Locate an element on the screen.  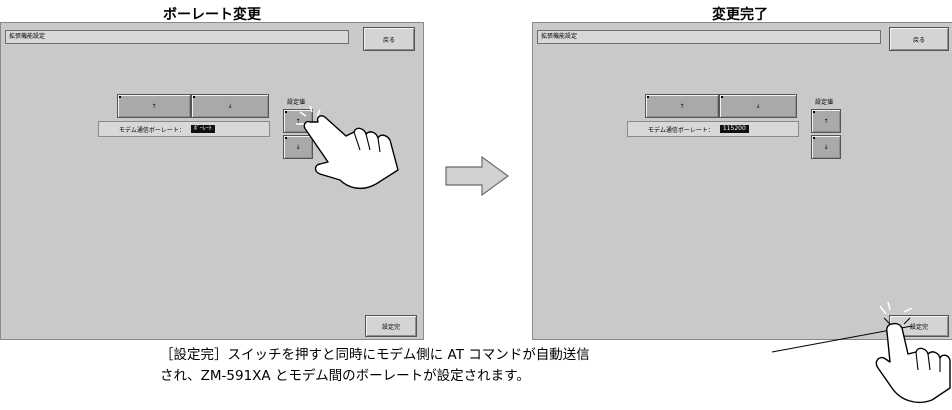
left-baud-label: モデム通信ボーレート： is located at coordinates (152, 130).